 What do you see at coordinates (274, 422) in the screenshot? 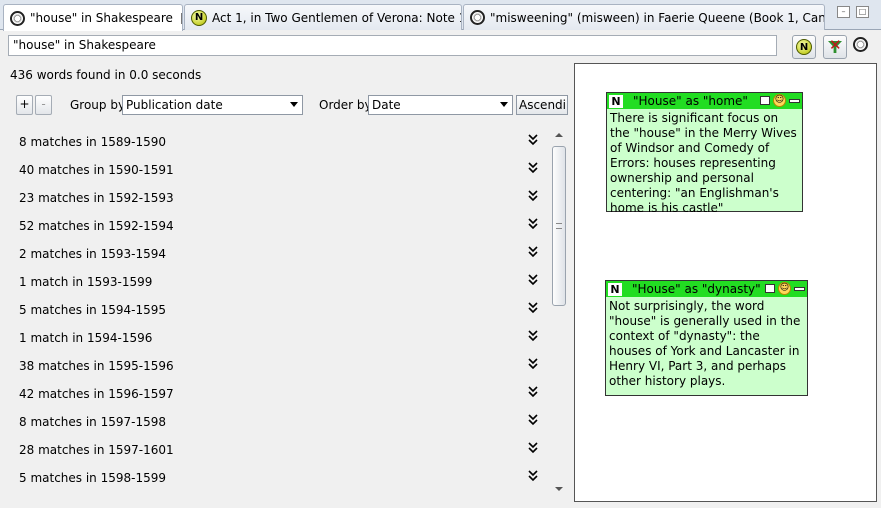
I see `result-group-row: 8 matches in 1597-1598` at bounding box center [274, 422].